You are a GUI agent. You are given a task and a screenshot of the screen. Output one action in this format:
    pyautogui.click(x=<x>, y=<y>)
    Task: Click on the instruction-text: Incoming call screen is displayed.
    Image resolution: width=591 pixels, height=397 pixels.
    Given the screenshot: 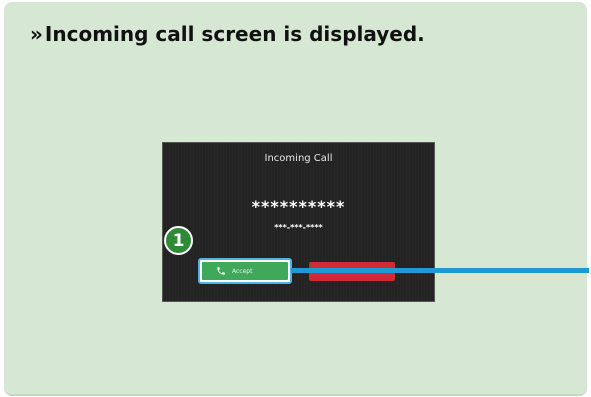 What is the action you would take?
    pyautogui.click(x=234, y=34)
    